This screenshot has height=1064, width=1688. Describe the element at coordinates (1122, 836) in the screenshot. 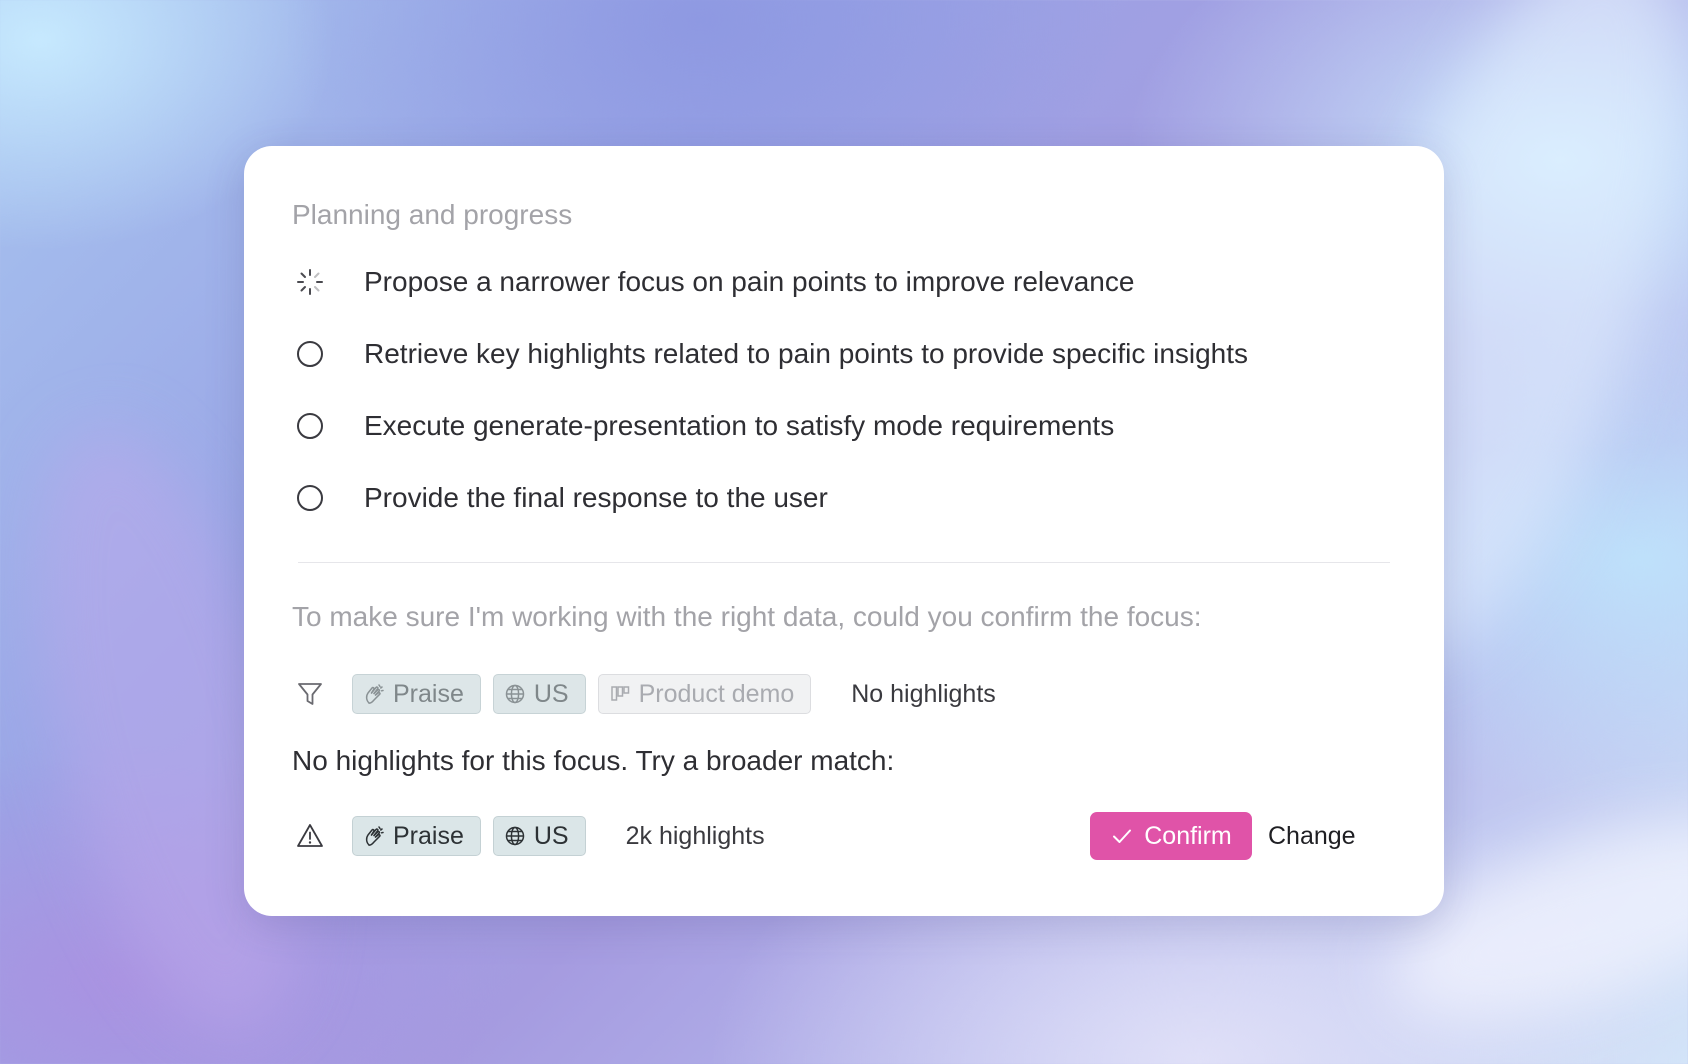

I see `check-icon` at that location.